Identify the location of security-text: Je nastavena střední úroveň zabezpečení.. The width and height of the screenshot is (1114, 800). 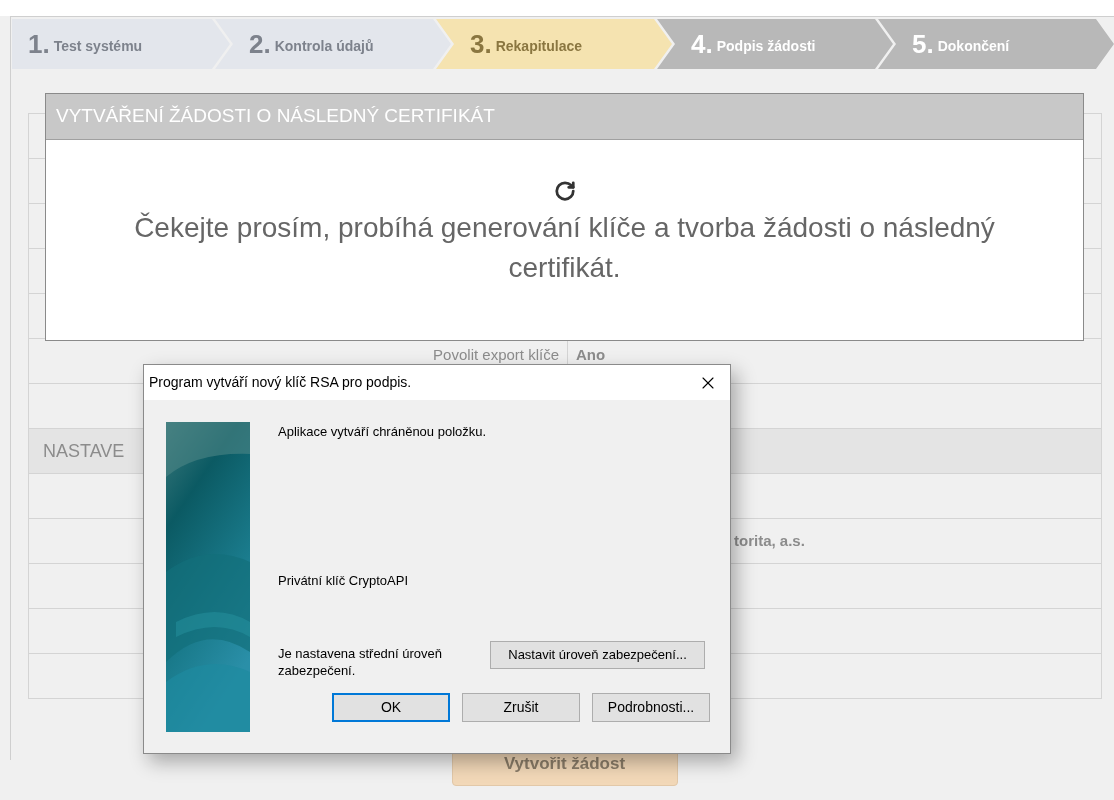
(361, 662).